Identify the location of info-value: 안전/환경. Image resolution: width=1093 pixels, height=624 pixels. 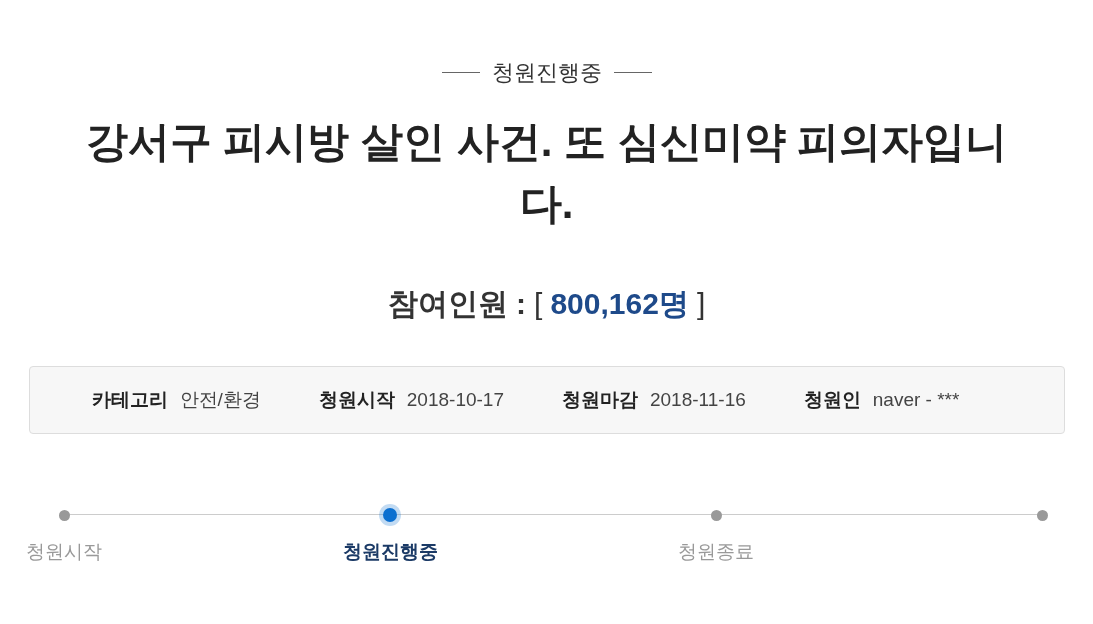
(220, 399).